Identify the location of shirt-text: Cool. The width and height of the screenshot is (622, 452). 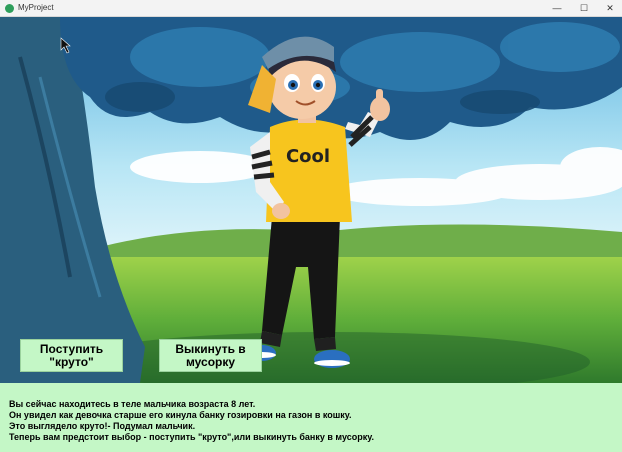
(308, 156).